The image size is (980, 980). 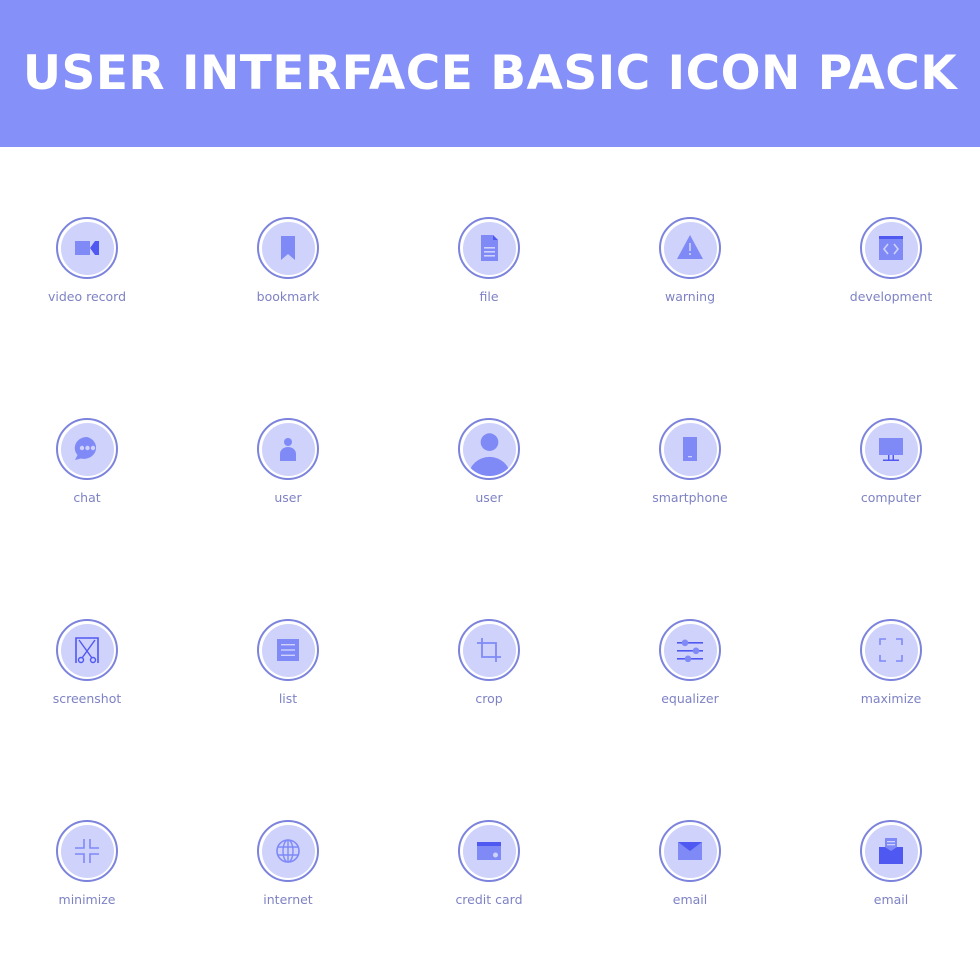 What do you see at coordinates (891, 650) in the screenshot?
I see `maximize-icon` at bounding box center [891, 650].